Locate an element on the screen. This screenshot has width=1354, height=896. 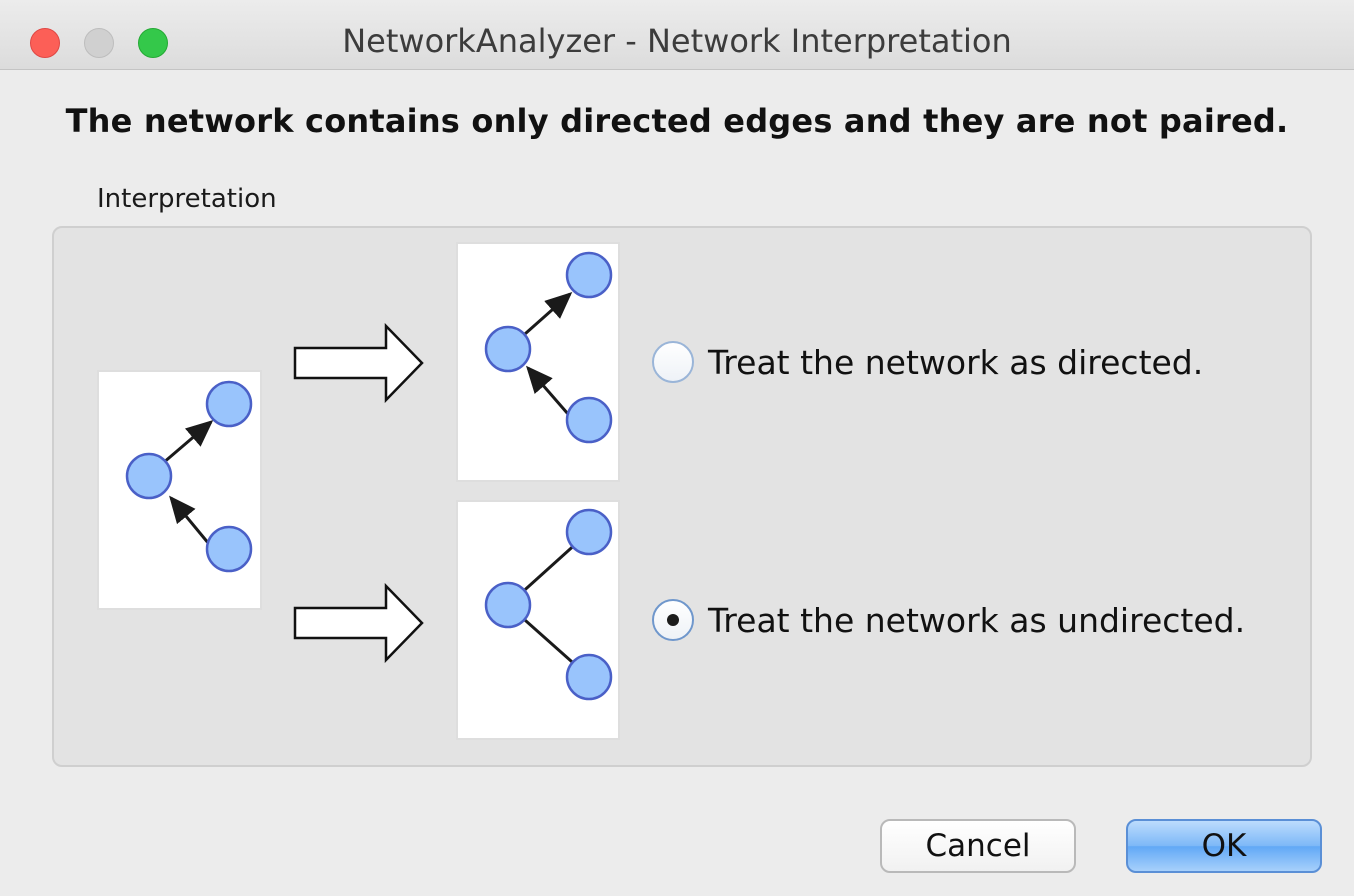
source-graph-card is located at coordinates (179, 490).